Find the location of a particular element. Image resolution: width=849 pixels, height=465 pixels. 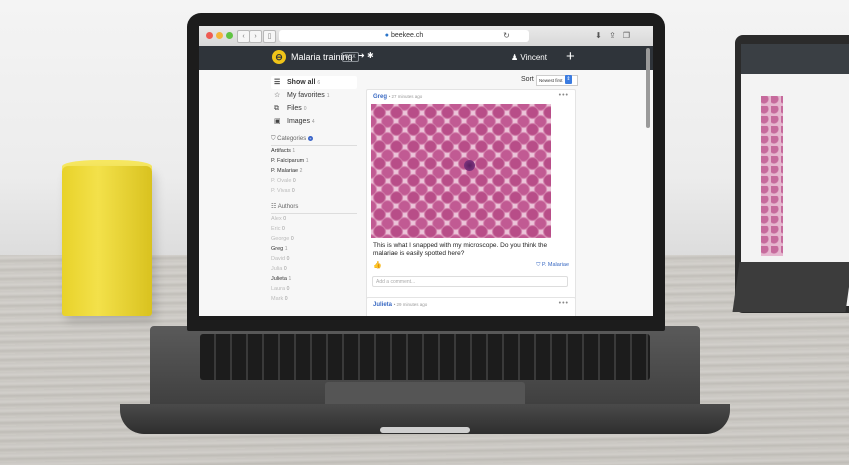

star-icon: ☆ is located at coordinates (277, 95).